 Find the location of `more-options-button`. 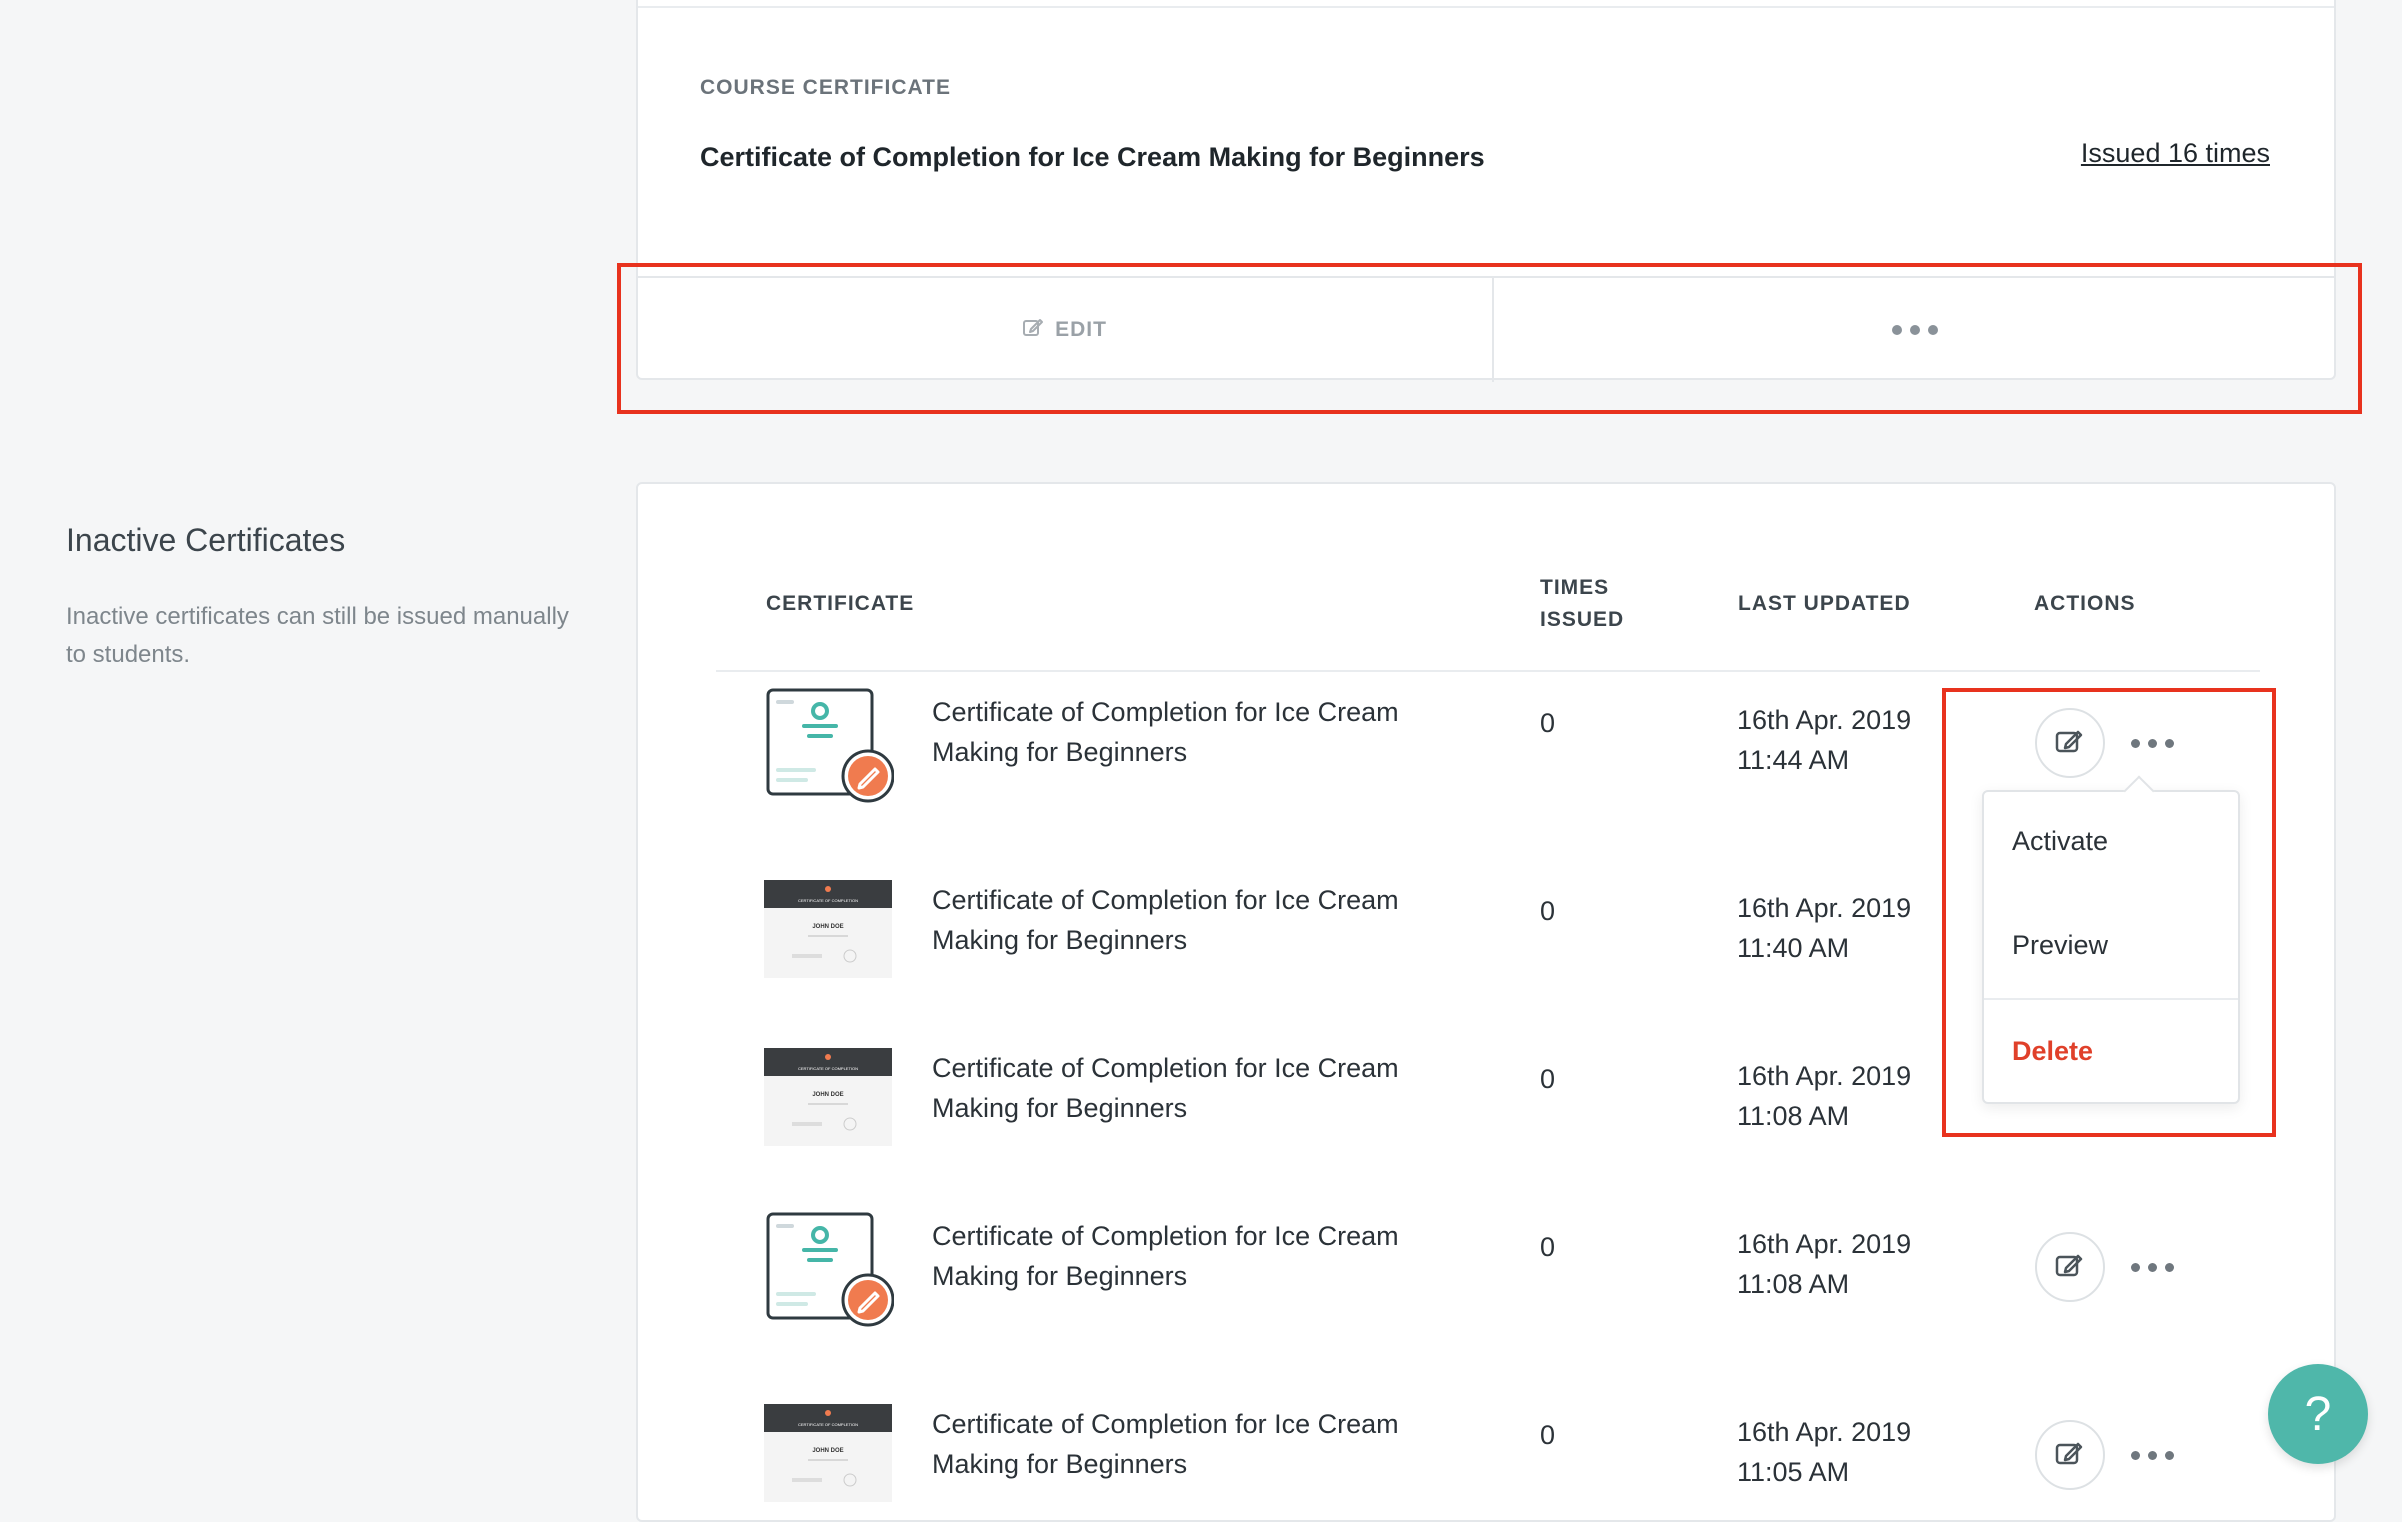

more-options-button is located at coordinates (1915, 330).